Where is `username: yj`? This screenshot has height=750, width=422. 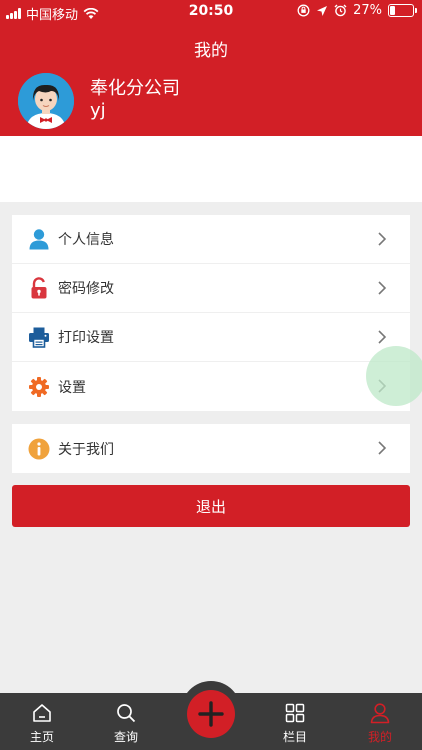
username: yj is located at coordinates (98, 110).